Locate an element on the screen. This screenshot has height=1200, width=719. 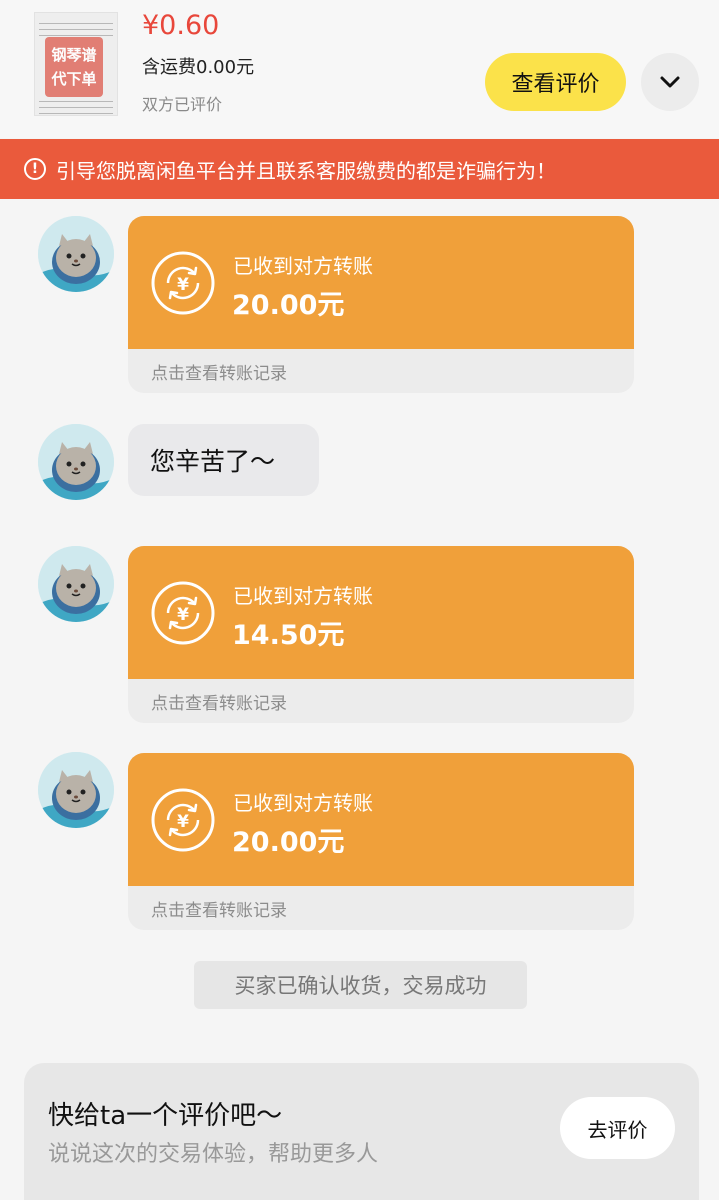
system-message: 买家已确认收货，交易成功 is located at coordinates (360, 985).